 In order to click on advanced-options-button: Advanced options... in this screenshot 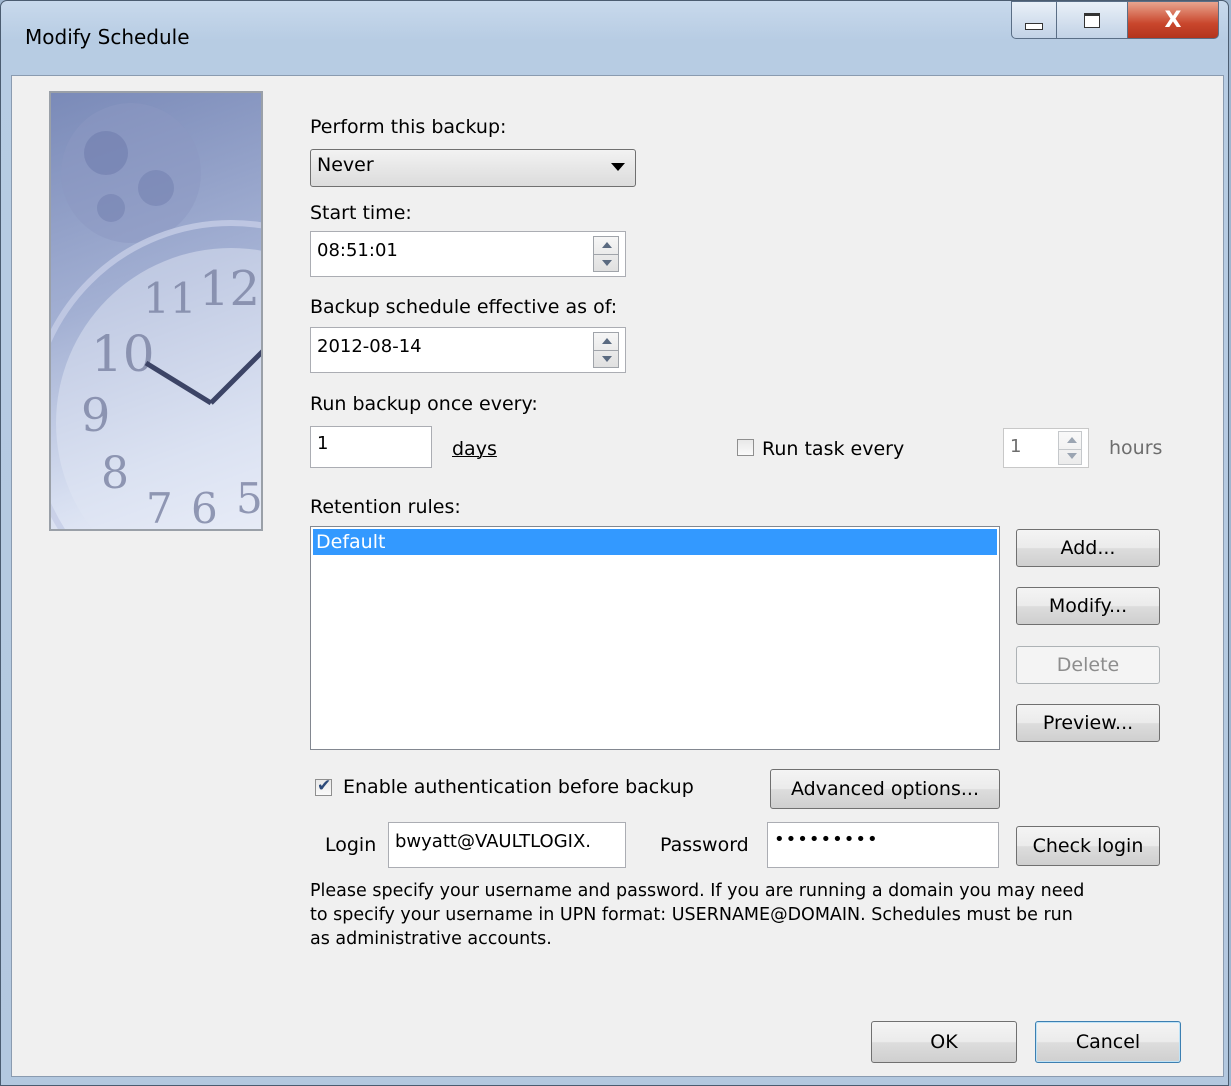, I will do `click(885, 789)`.